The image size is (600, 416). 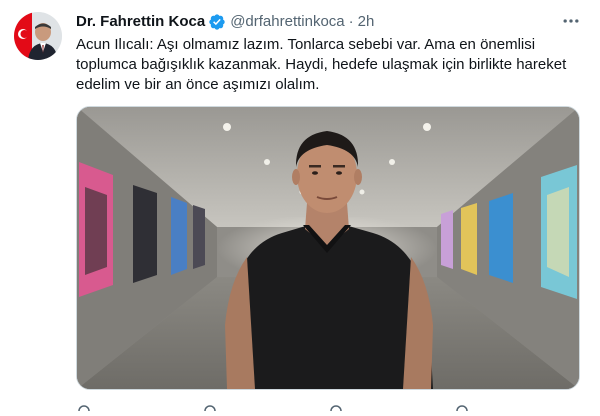 I want to click on more-button, so click(x=571, y=21).